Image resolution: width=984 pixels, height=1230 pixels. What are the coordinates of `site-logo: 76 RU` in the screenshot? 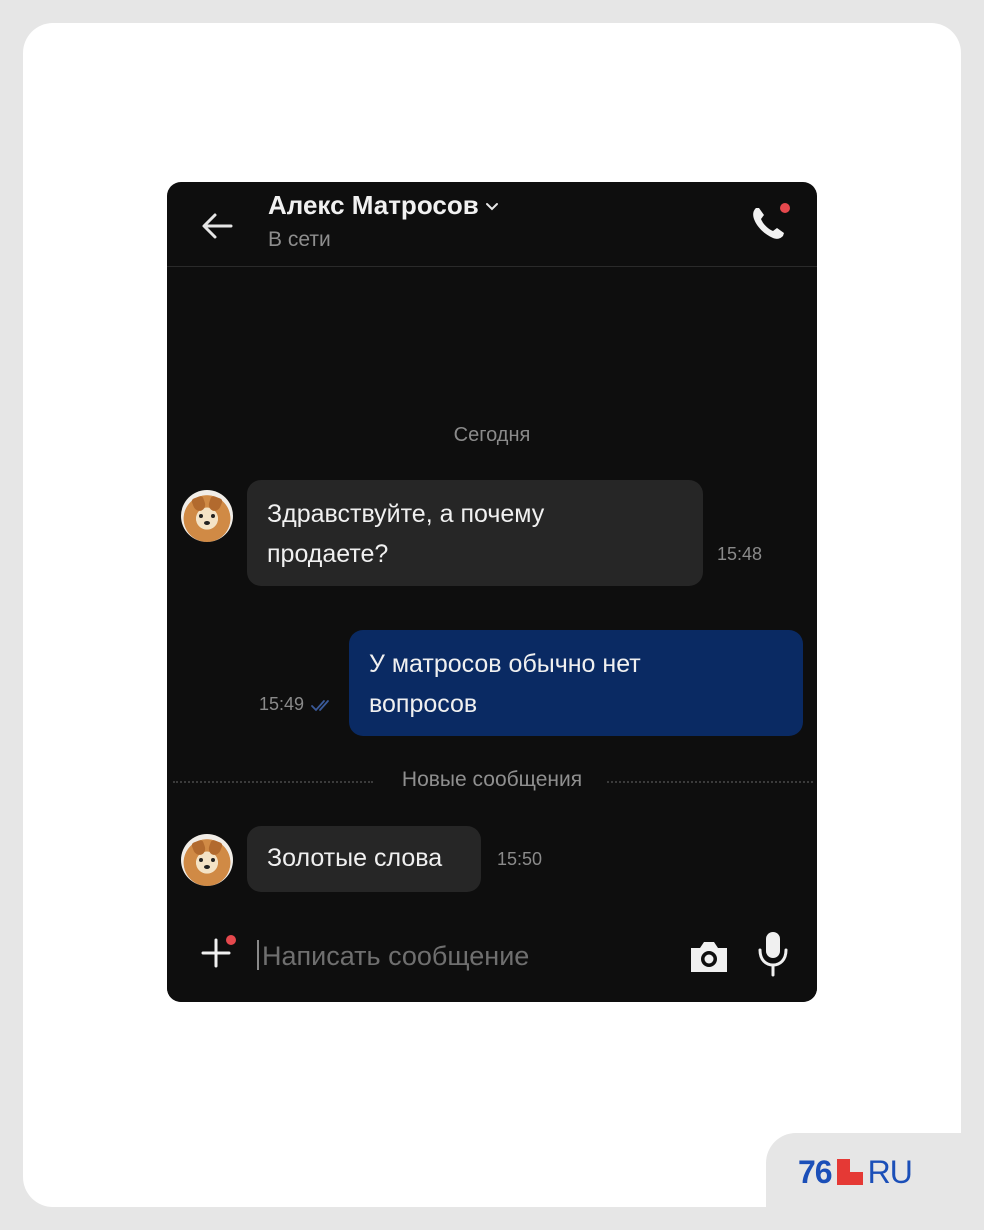 It's located at (855, 1171).